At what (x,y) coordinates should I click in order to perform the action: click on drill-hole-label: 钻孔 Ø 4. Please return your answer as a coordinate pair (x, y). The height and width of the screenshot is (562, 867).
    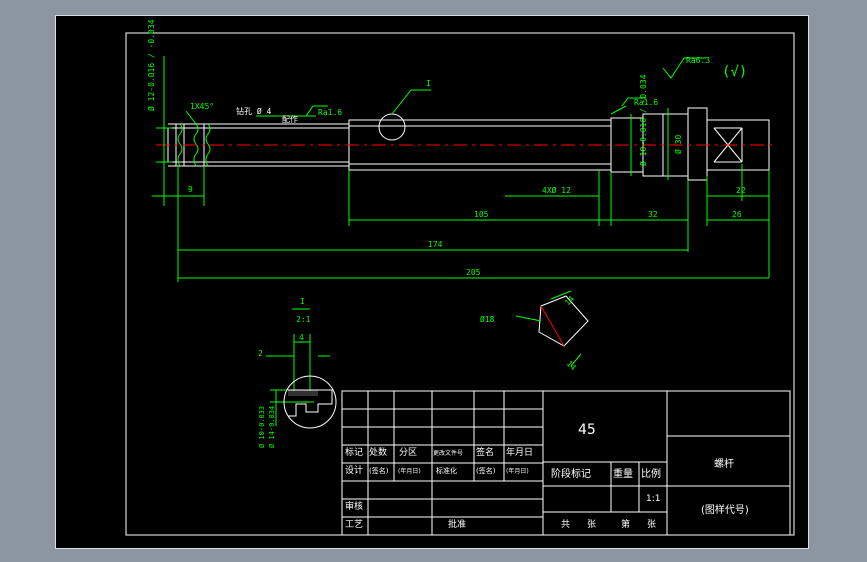
    Looking at the image, I should click on (253, 111).